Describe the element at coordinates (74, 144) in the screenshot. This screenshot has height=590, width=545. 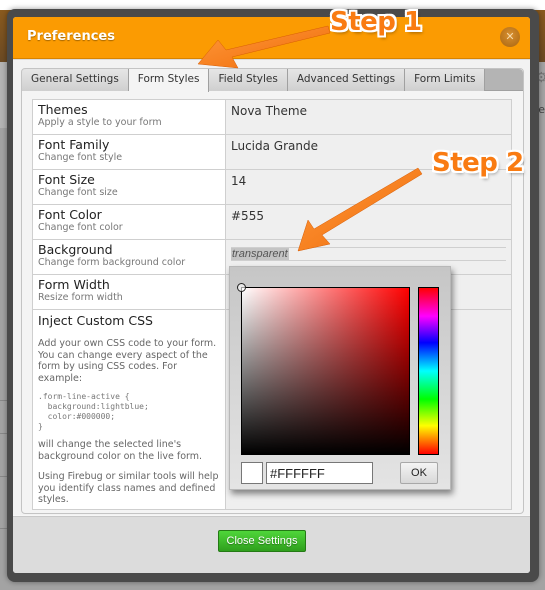
I see `setting-label: Font Family` at that location.